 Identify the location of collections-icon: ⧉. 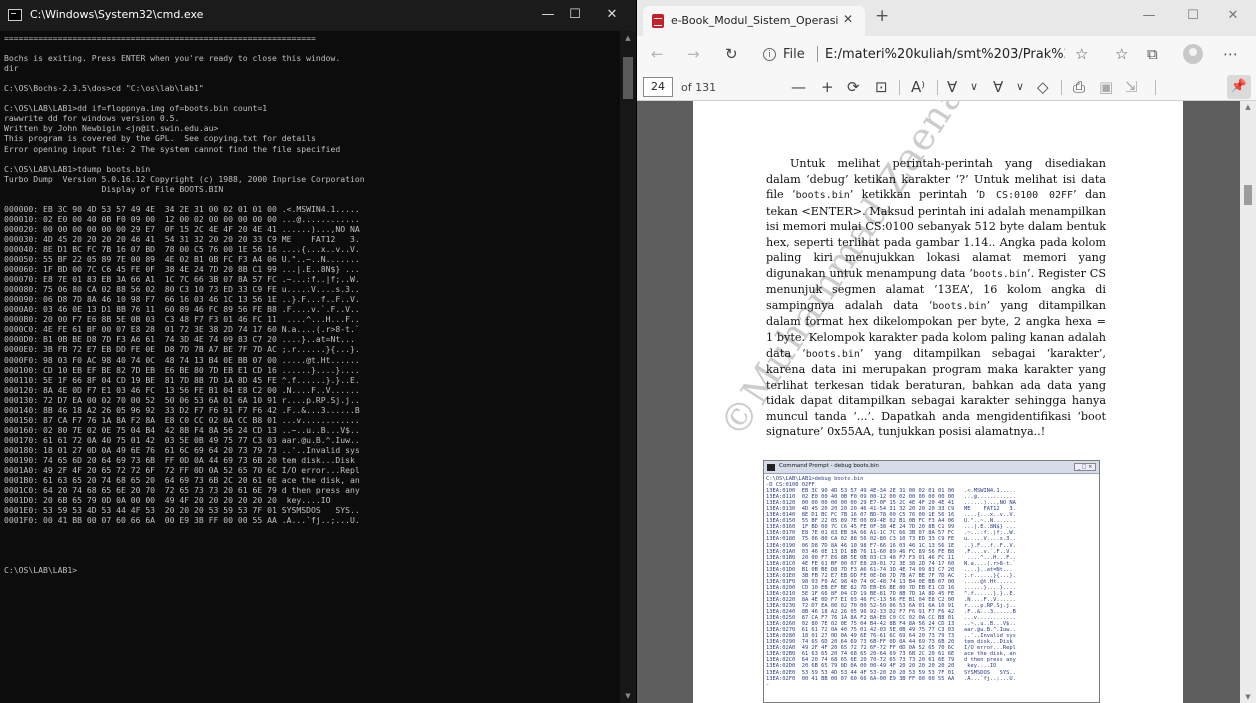
(1152, 54).